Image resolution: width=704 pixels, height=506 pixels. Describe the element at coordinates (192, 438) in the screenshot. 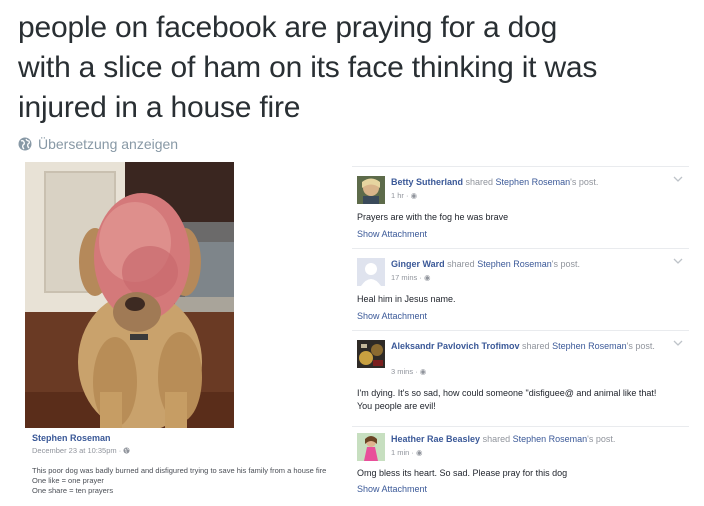

I see `post-author: Stephen Roseman` at that location.